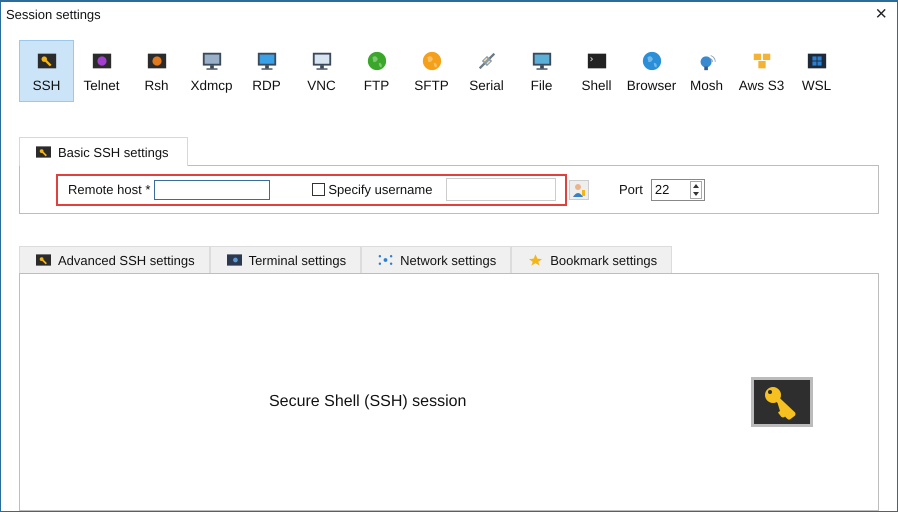  What do you see at coordinates (156, 71) in the screenshot?
I see `session-type-button: Rsh` at bounding box center [156, 71].